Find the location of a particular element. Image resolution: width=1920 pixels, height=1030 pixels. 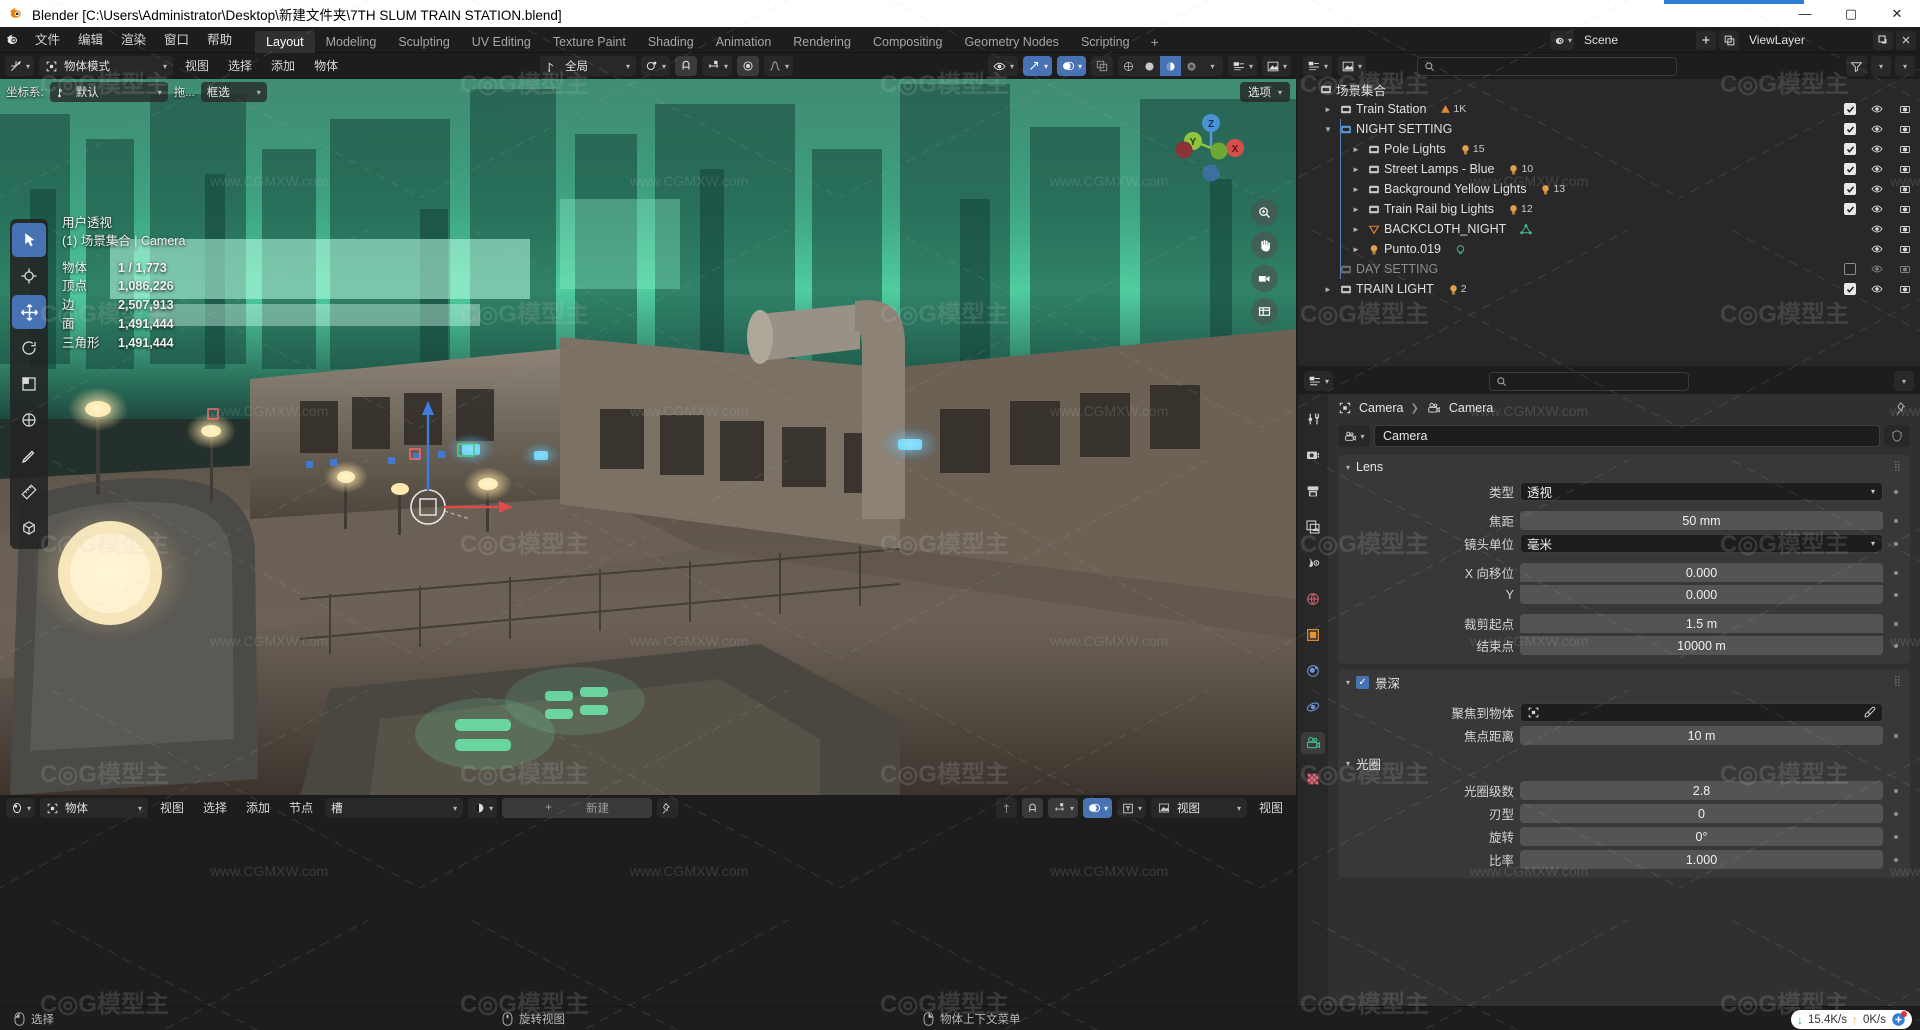

tab-animation: Animation is located at coordinates (744, 42).